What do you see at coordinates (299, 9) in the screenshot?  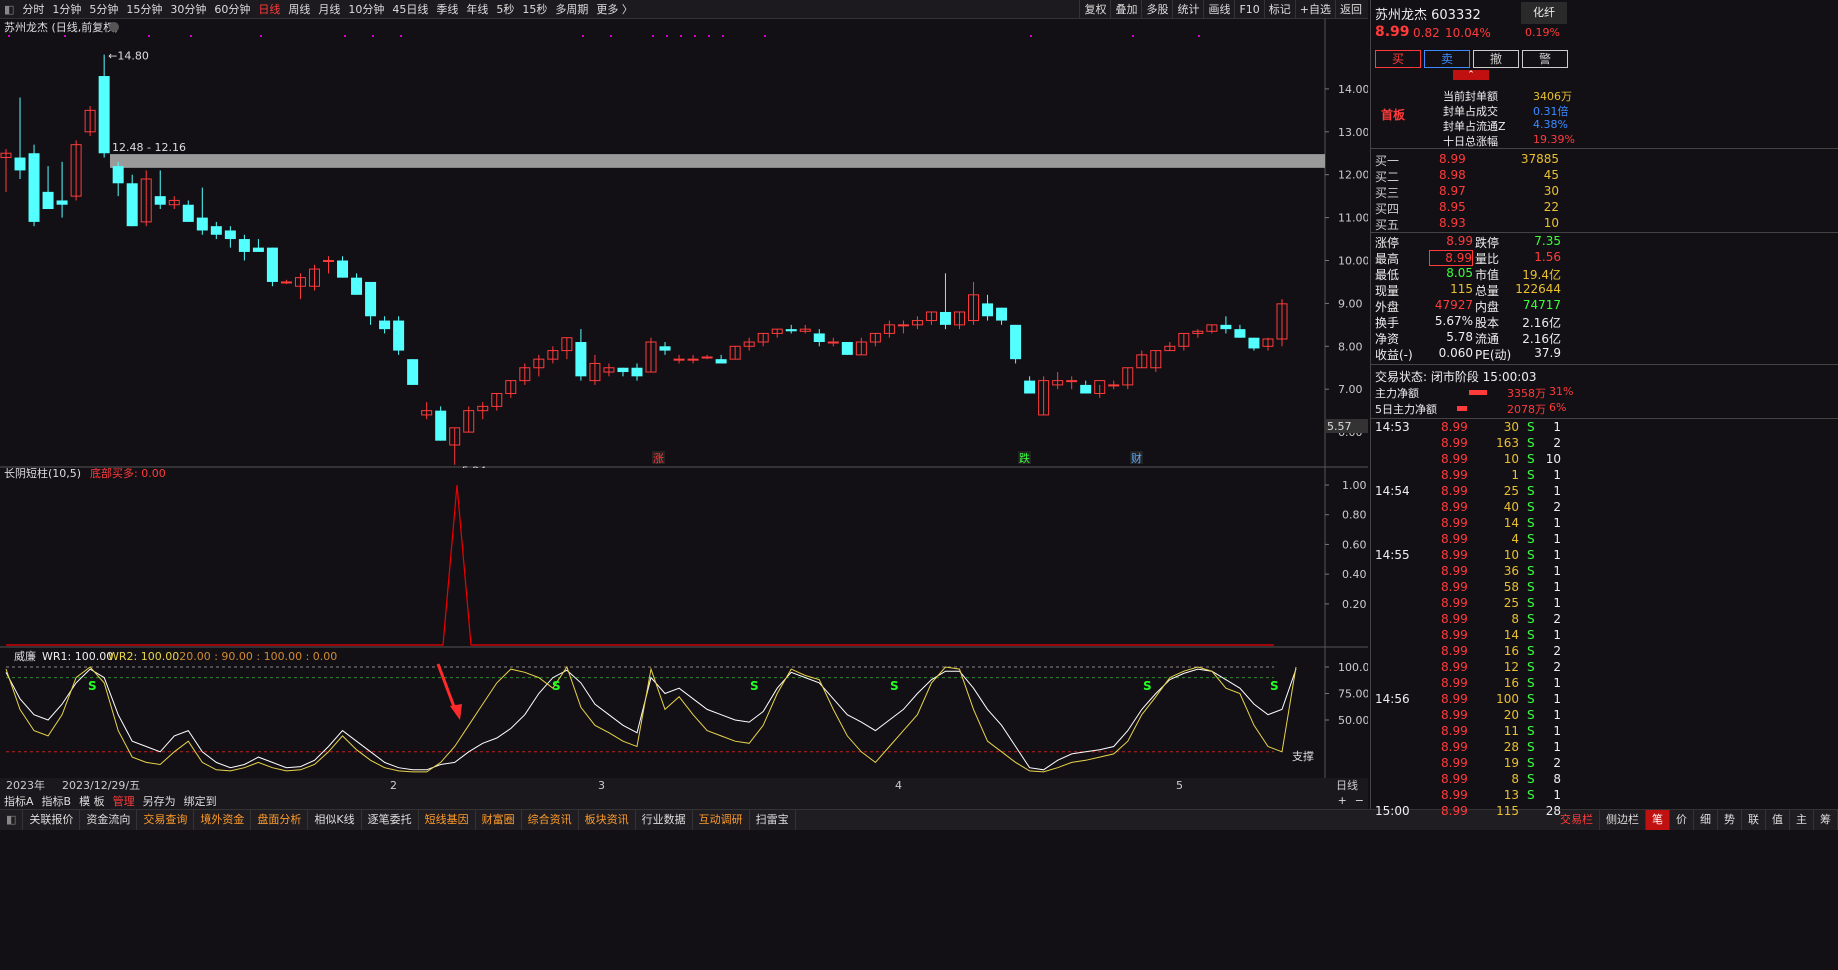 I see `period-7: 周线` at bounding box center [299, 9].